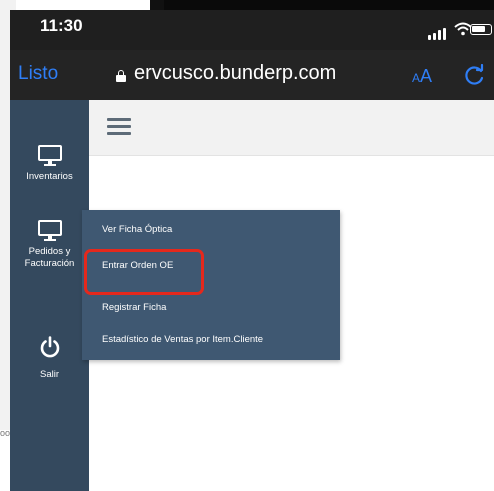  What do you see at coordinates (49, 263) in the screenshot?
I see `sidebar-item-label: Facturación` at bounding box center [49, 263].